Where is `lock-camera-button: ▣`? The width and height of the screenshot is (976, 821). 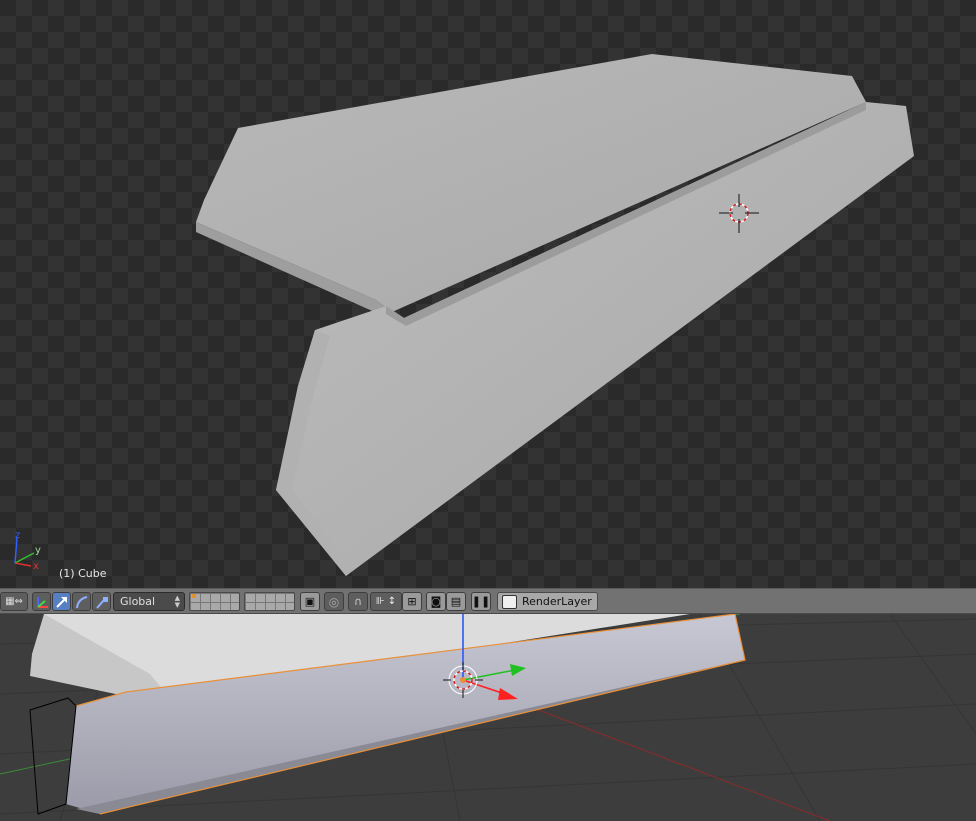
lock-camera-button: ▣ is located at coordinates (310, 601).